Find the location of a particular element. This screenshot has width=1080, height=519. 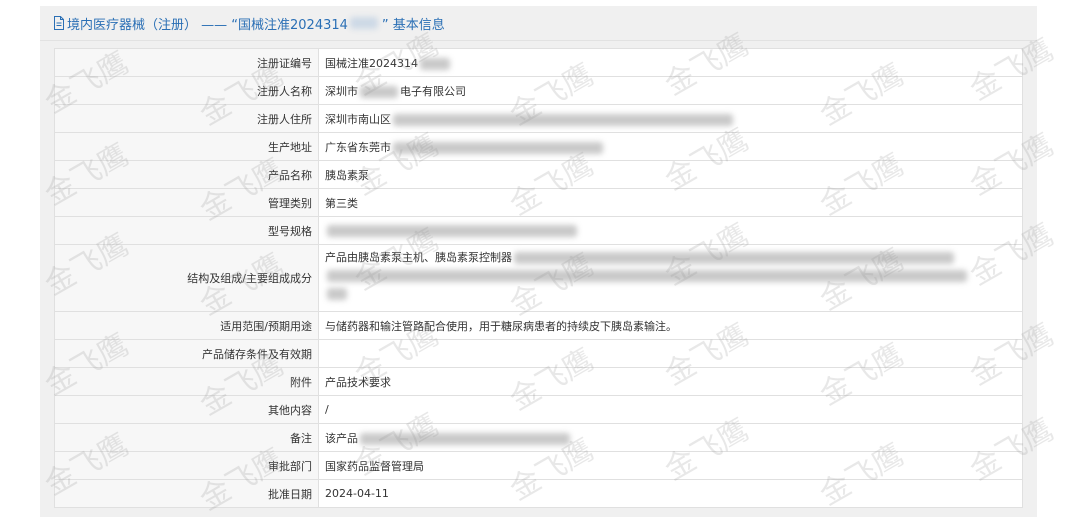

panel-header: 境内医疗器械（注册） —— “国械注准2024314 ” 基本信息 is located at coordinates (538, 23).